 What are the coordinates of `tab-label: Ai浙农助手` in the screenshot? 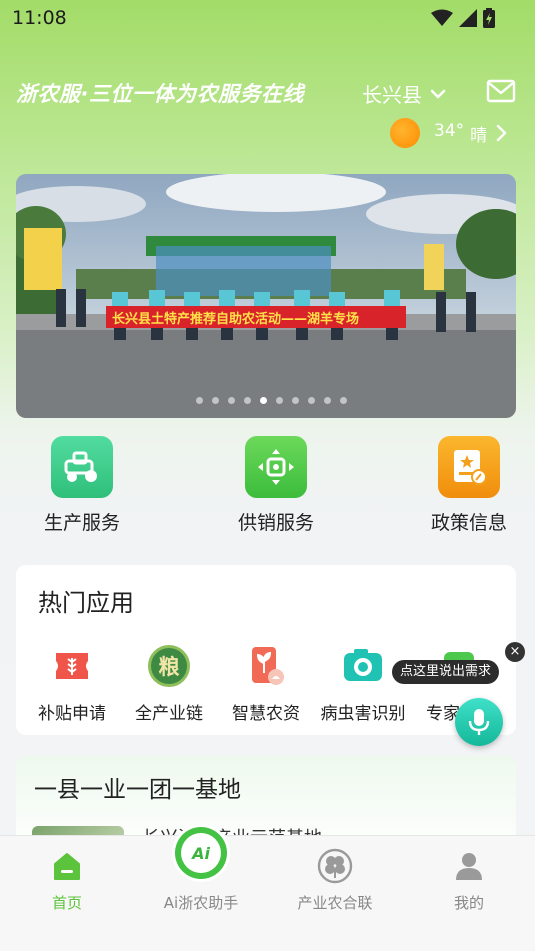 It's located at (201, 903).